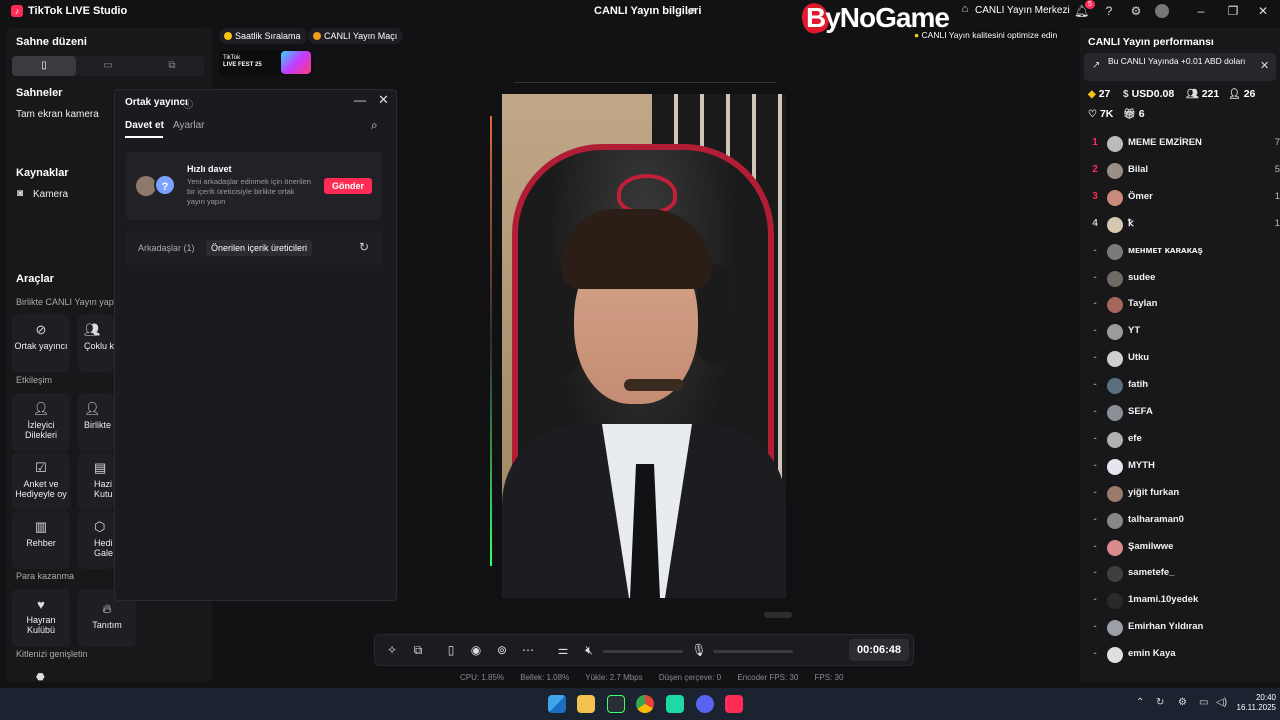 This screenshot has width=1280, height=720. Describe the element at coordinates (502, 650) in the screenshot. I see `camera-switch-icon: ⊚` at that location.